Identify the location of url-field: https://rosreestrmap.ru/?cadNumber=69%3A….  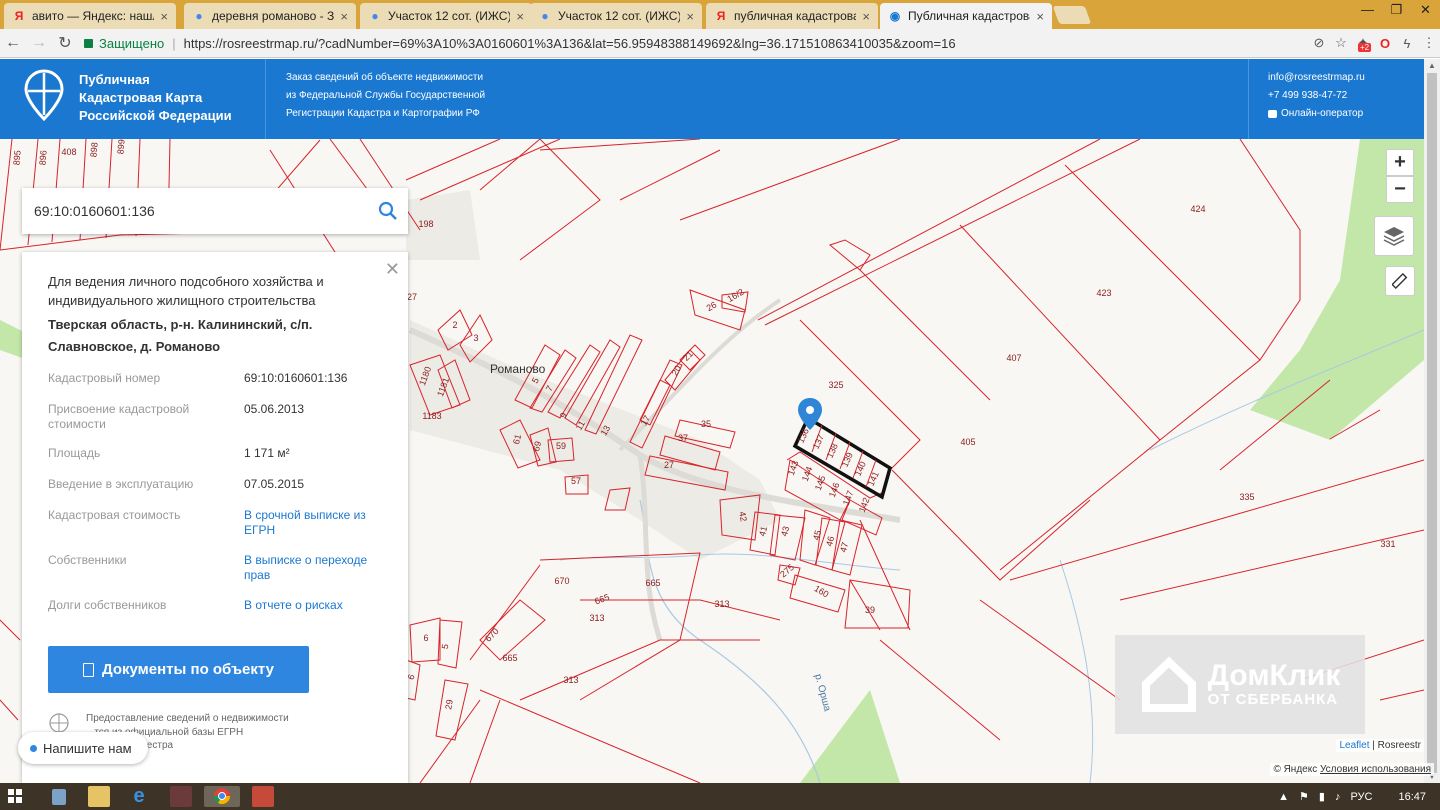
(746, 43).